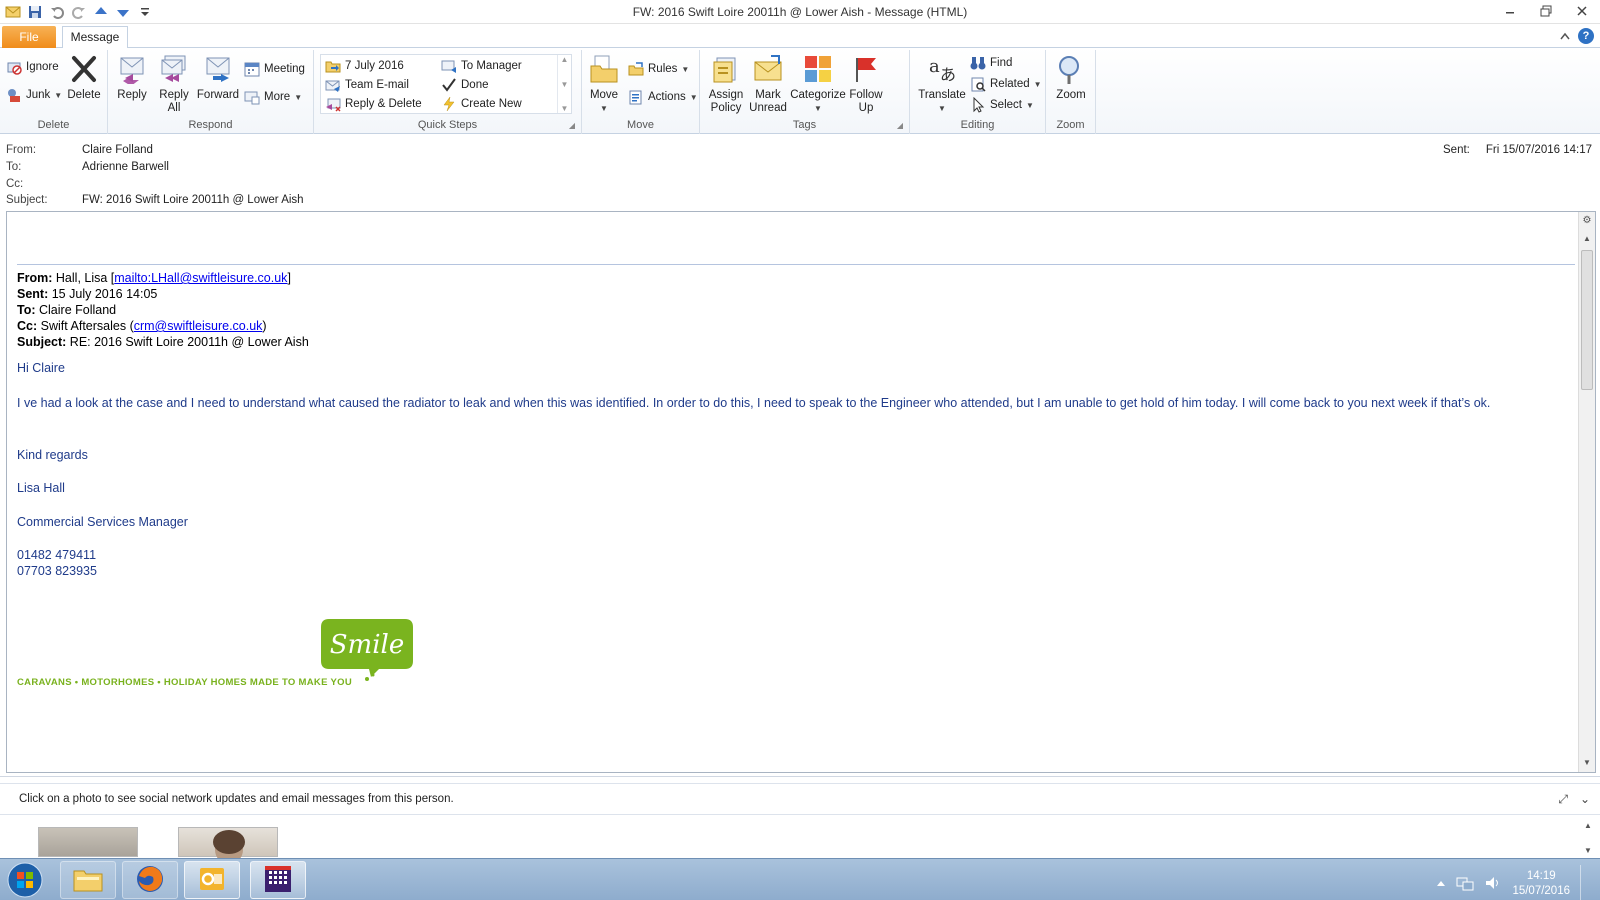 The image size is (1600, 900). I want to click on junk-button: Junk ▼, so click(34, 95).